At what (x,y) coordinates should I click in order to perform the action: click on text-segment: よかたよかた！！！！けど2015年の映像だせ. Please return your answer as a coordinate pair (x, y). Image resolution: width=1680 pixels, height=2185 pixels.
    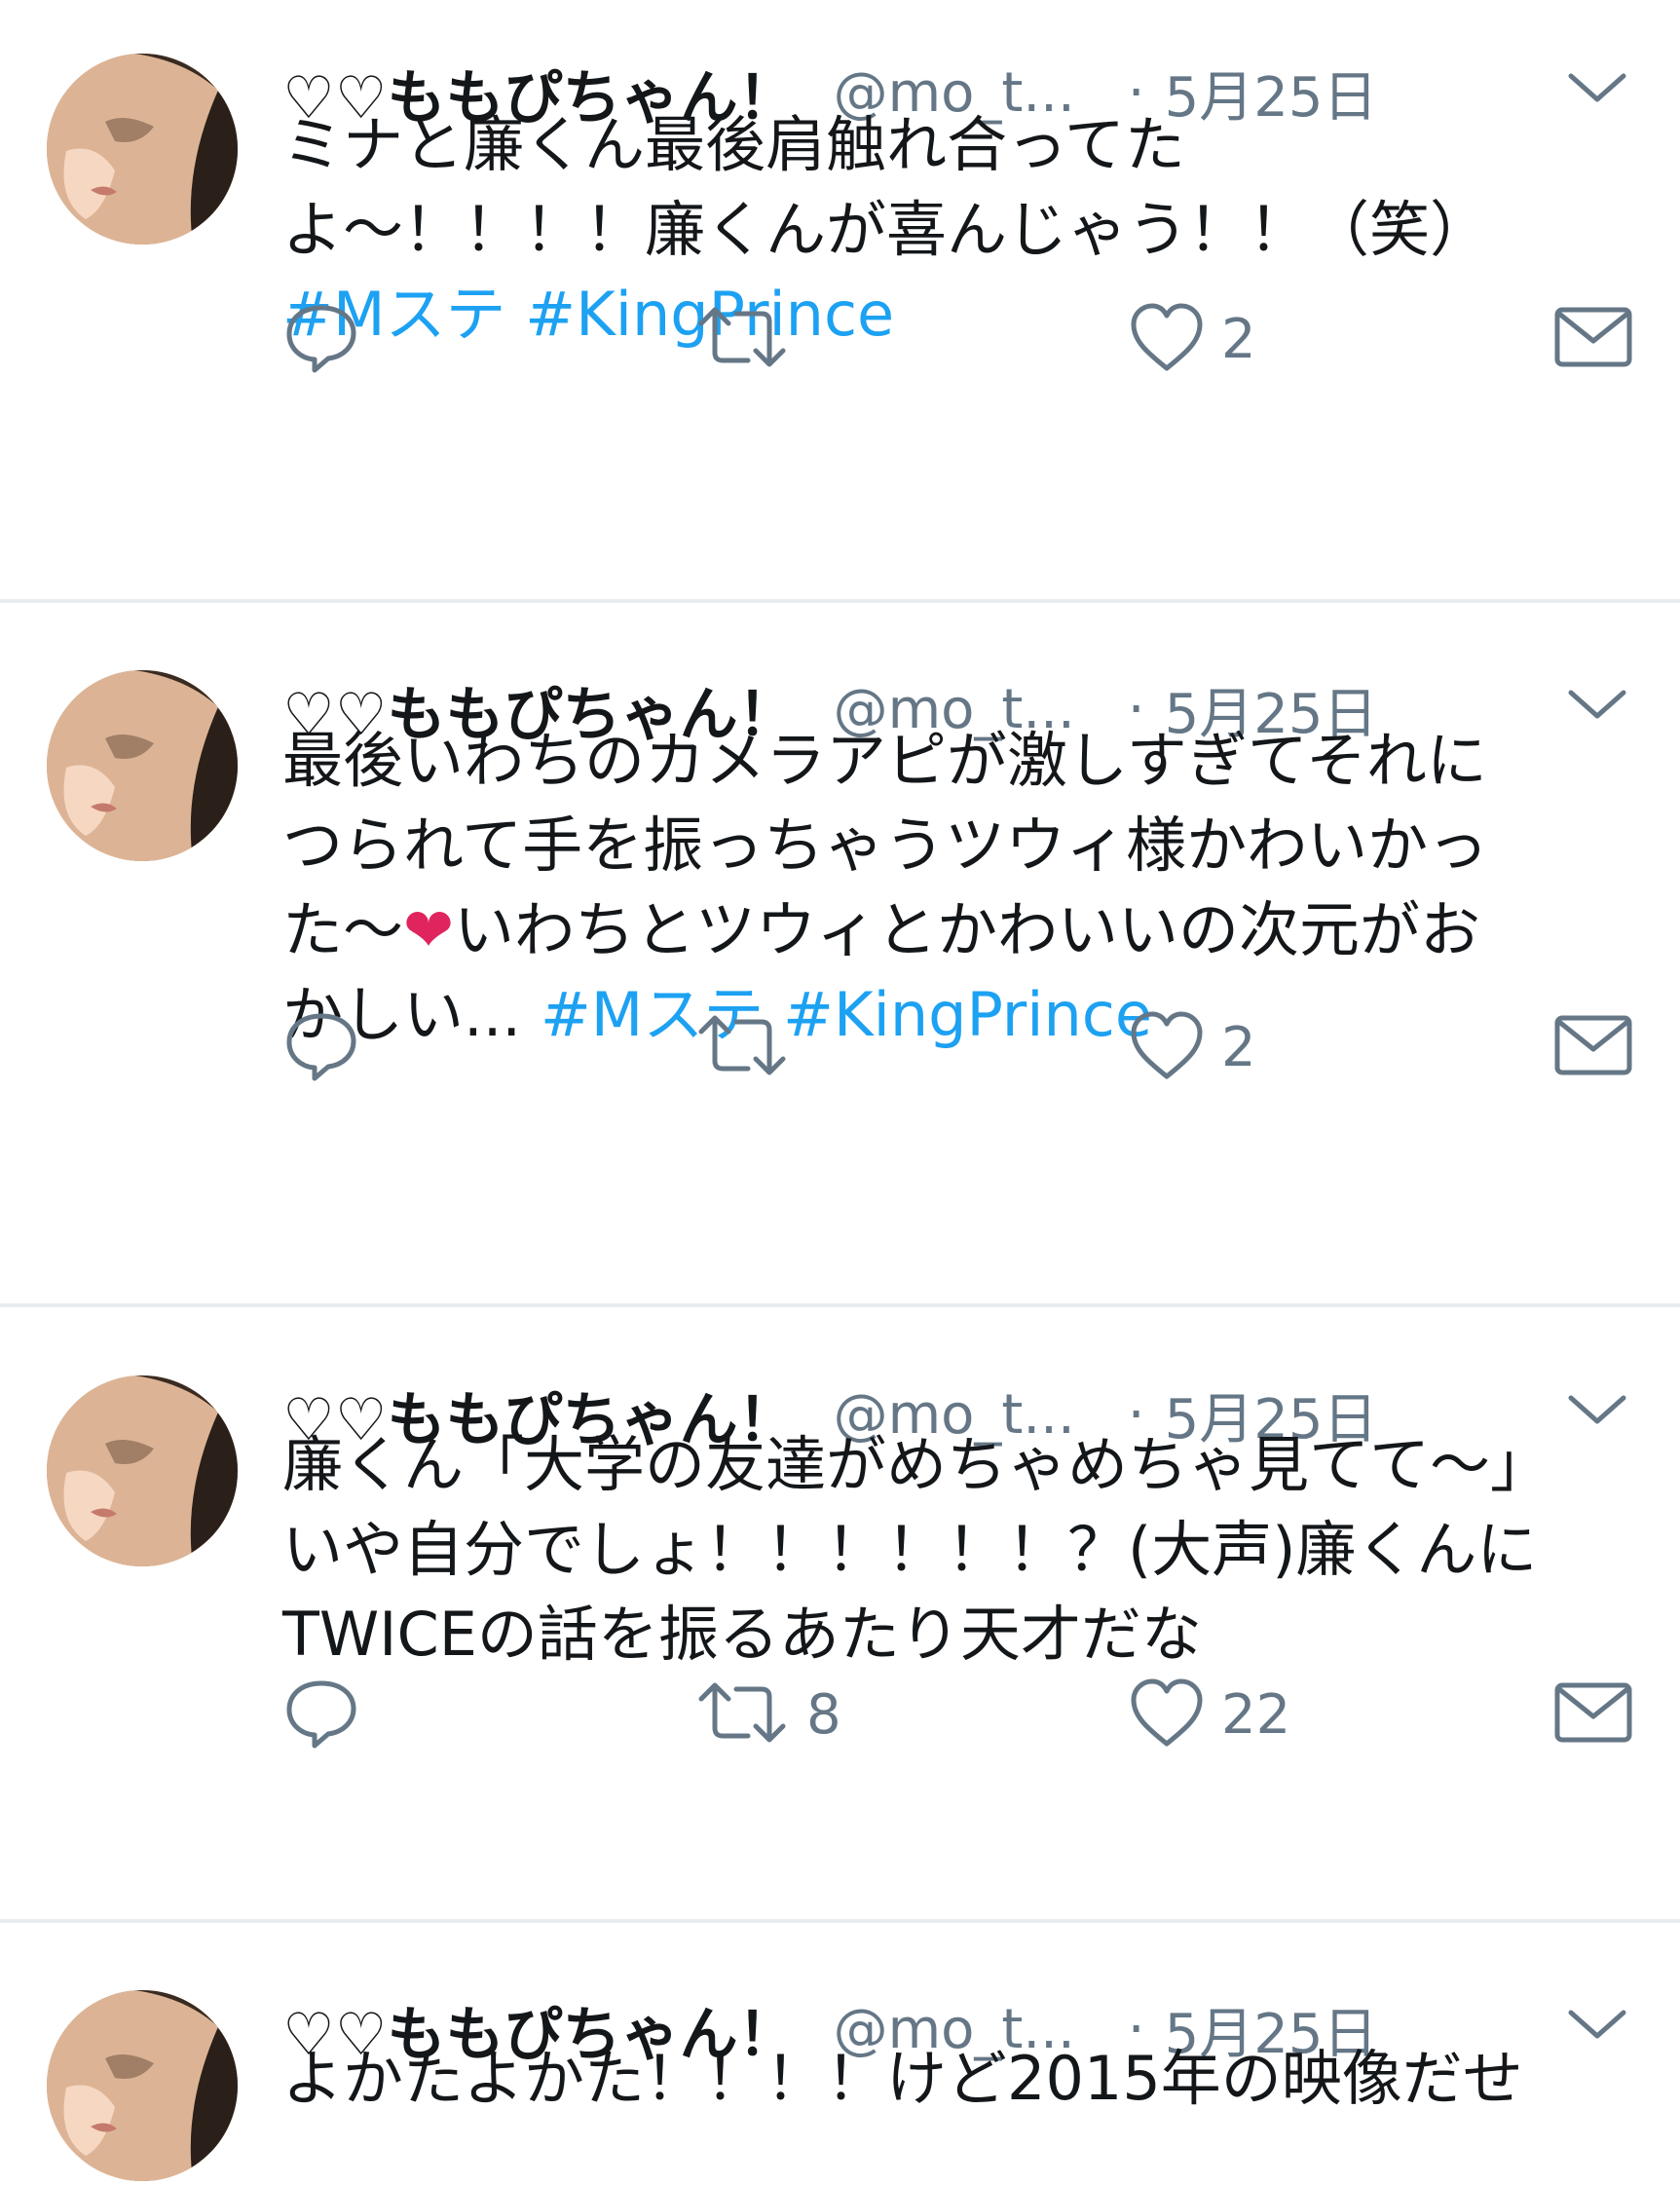
    Looking at the image, I should click on (902, 2078).